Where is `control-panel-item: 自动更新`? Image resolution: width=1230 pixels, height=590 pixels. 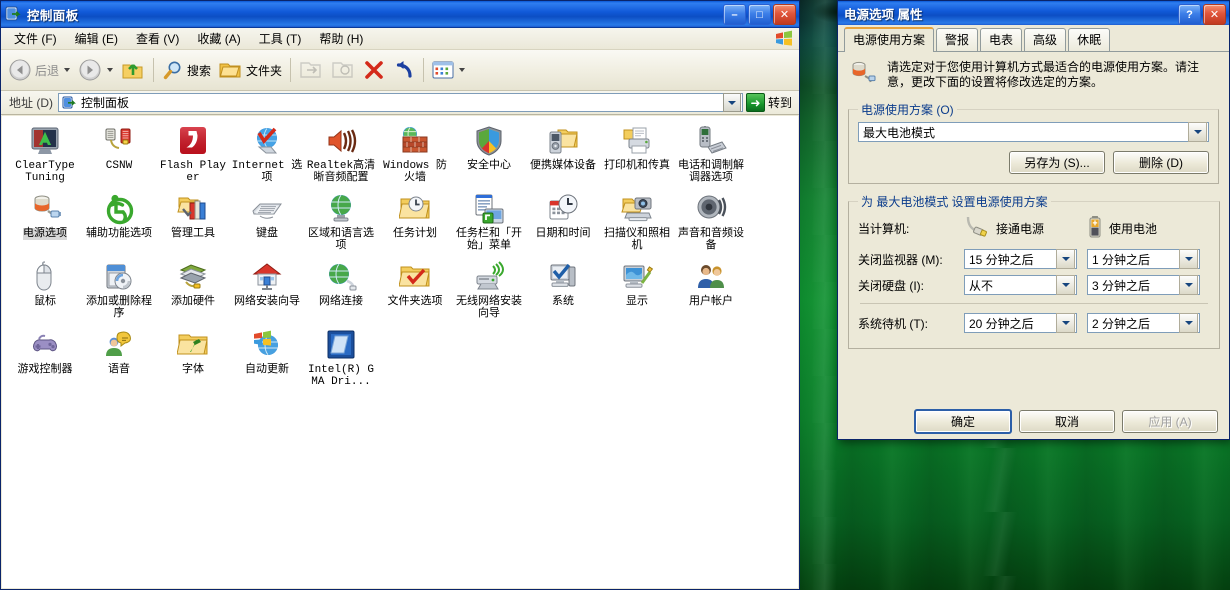 control-panel-item: 自动更新 is located at coordinates (267, 358).